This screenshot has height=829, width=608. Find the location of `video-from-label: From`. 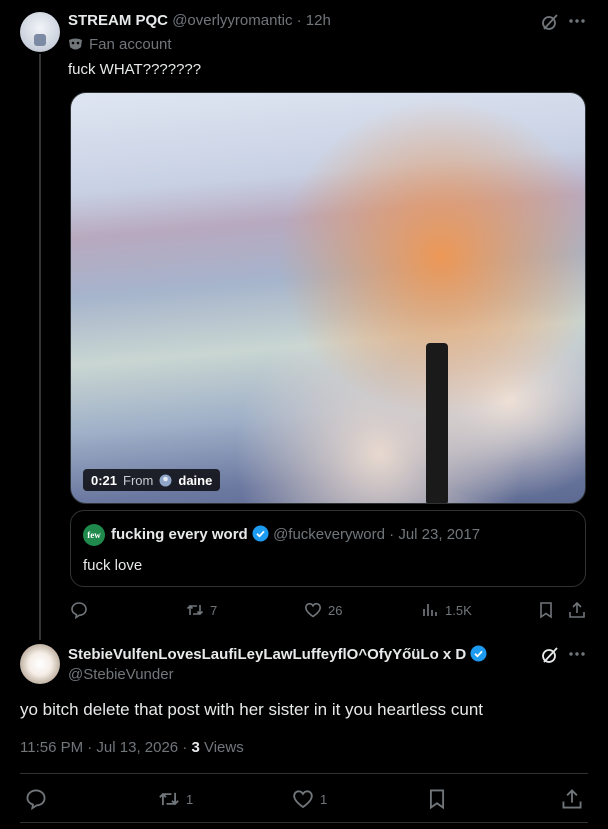

video-from-label: From is located at coordinates (138, 480).